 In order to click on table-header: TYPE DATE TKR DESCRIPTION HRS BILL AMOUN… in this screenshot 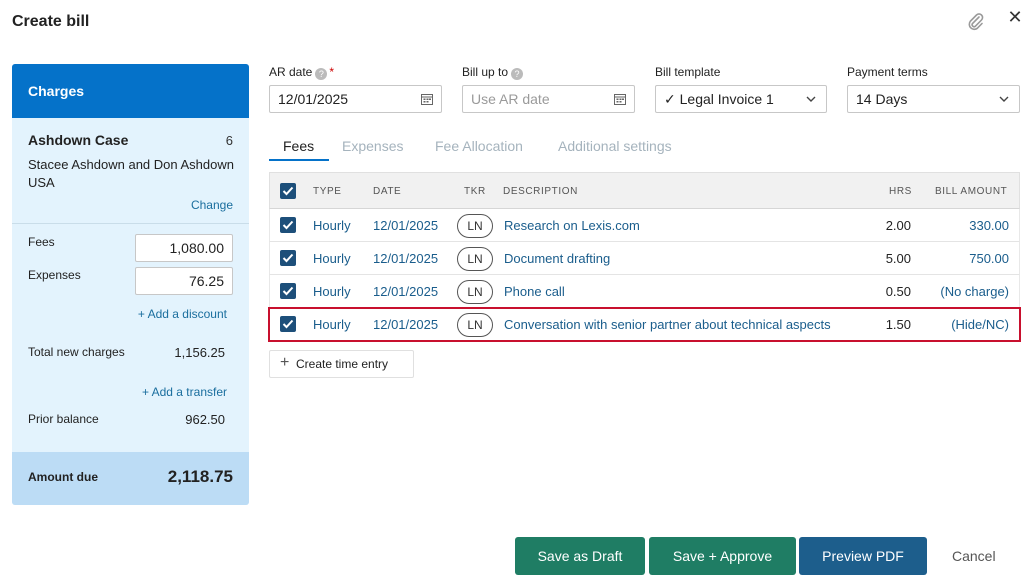, I will do `click(644, 190)`.